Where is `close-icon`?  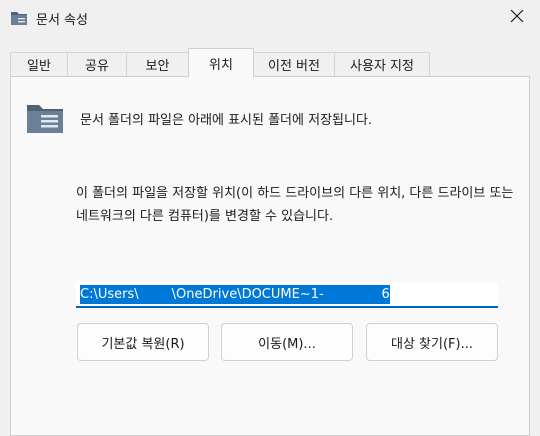 close-icon is located at coordinates (517, 18).